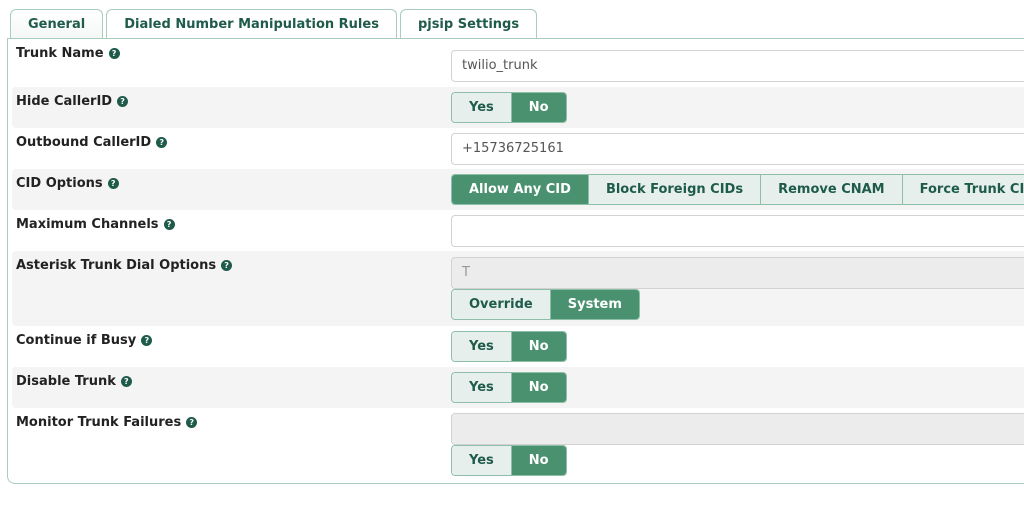  Describe the element at coordinates (594, 304) in the screenshot. I see `dial-options-system: System` at that location.